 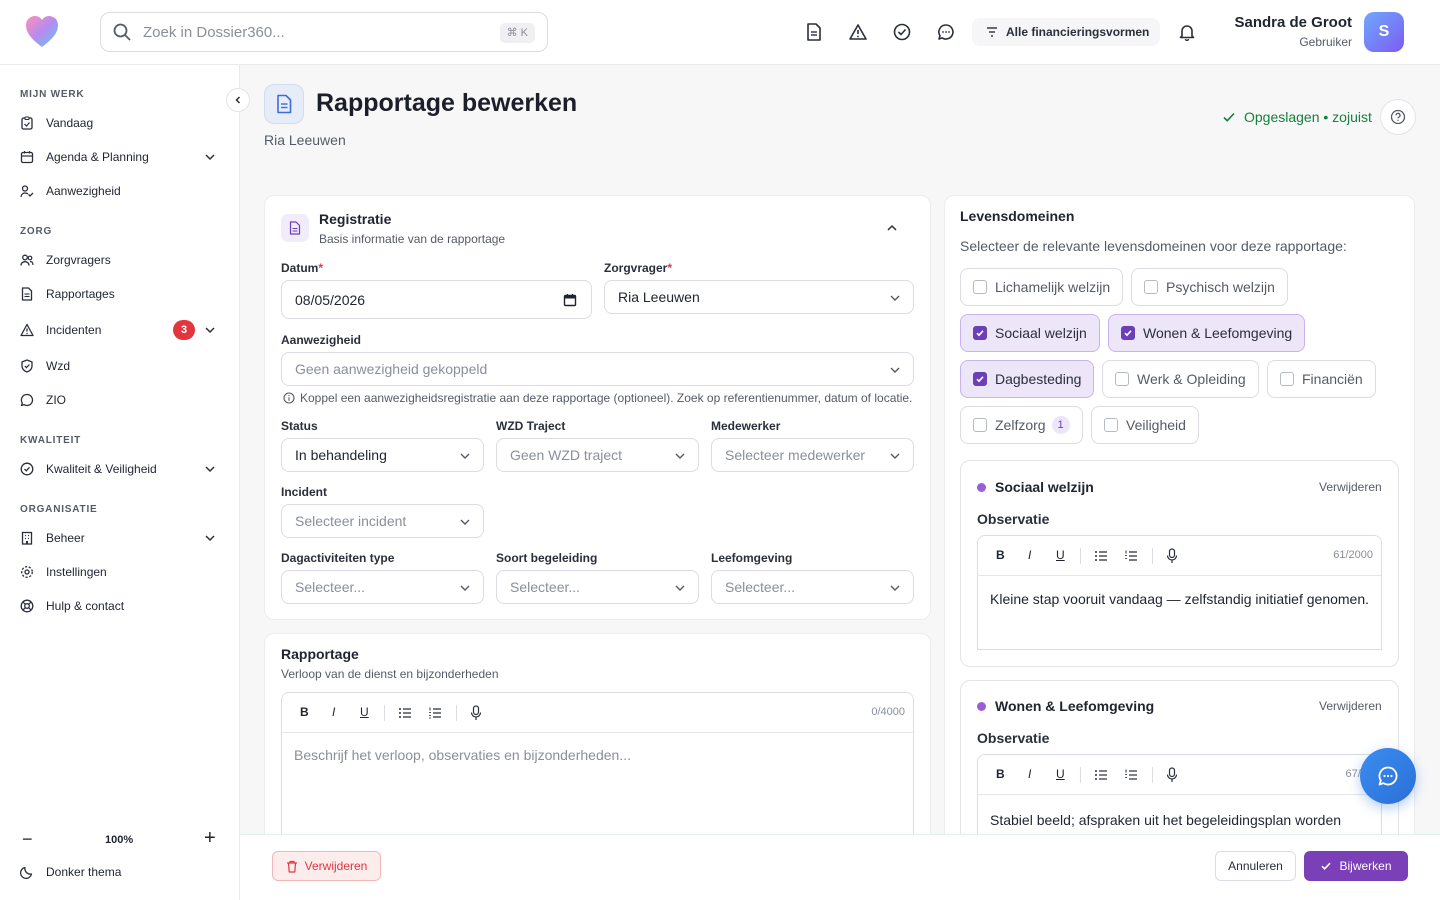 What do you see at coordinates (210, 838) in the screenshot?
I see `zoom-in-button: +` at bounding box center [210, 838].